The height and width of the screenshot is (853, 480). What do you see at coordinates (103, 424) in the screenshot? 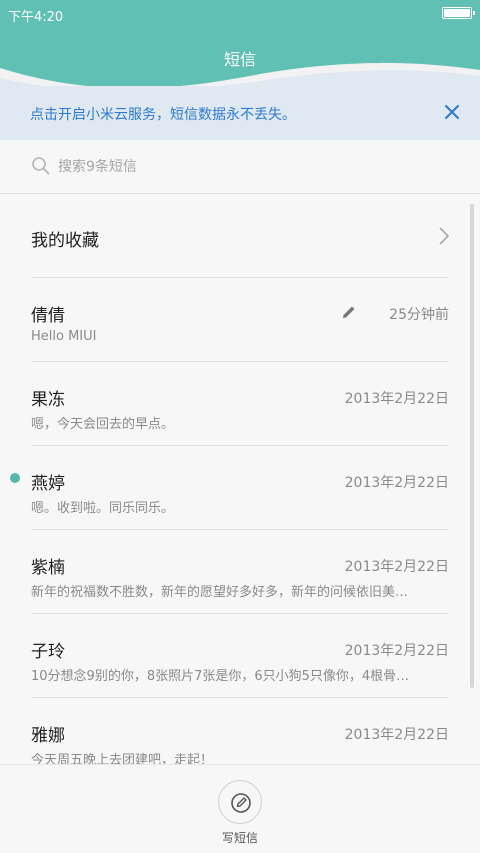
I see `message-preview: 嗯，今天会回去的早点。` at bounding box center [103, 424].